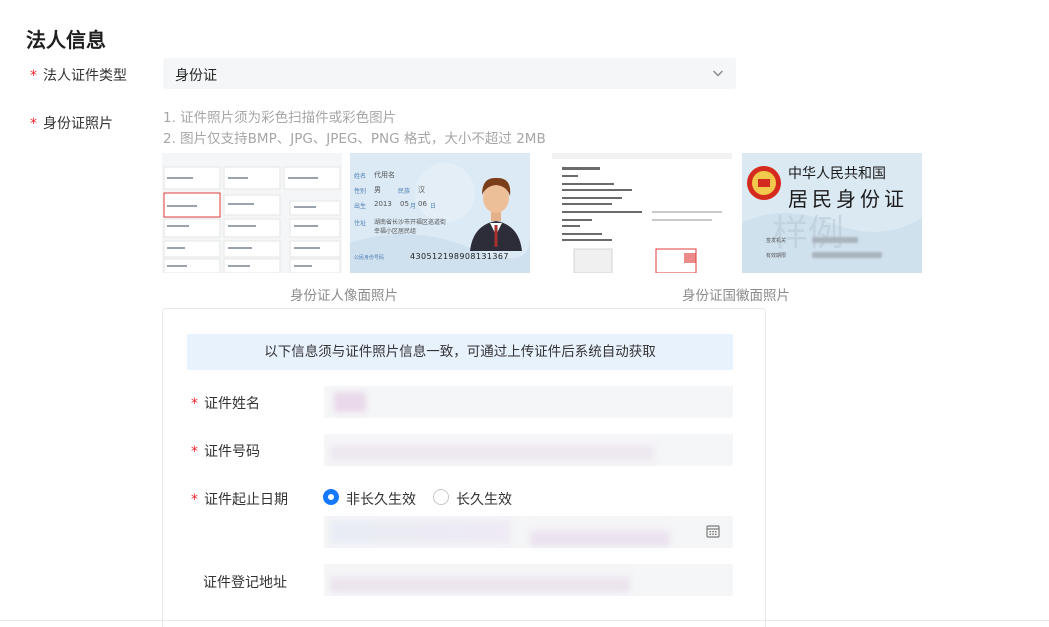 The width and height of the screenshot is (1049, 627). I want to click on front-photo-caption: 身份证人像面照片, so click(344, 296).